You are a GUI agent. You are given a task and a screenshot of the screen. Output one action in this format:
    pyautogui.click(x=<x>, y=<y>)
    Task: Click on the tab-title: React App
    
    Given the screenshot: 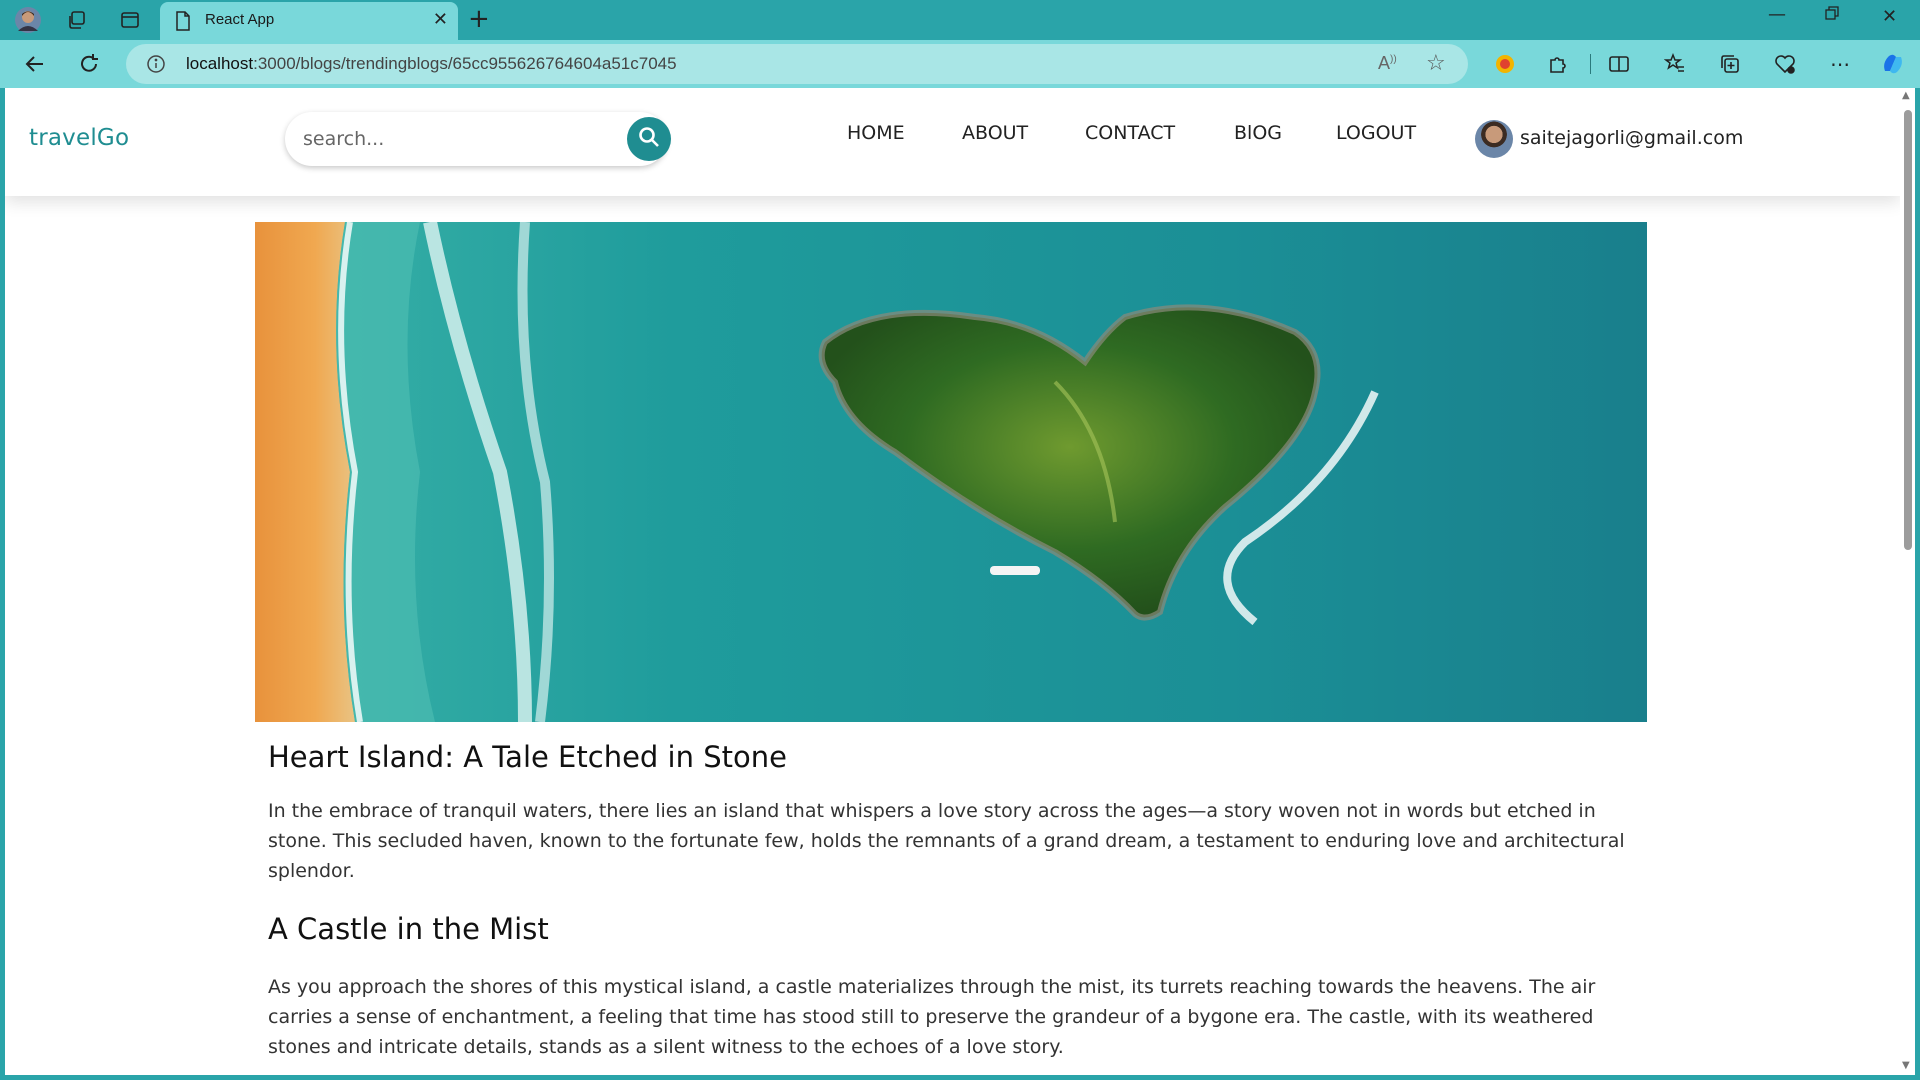 What is the action you would take?
    pyautogui.click(x=240, y=19)
    